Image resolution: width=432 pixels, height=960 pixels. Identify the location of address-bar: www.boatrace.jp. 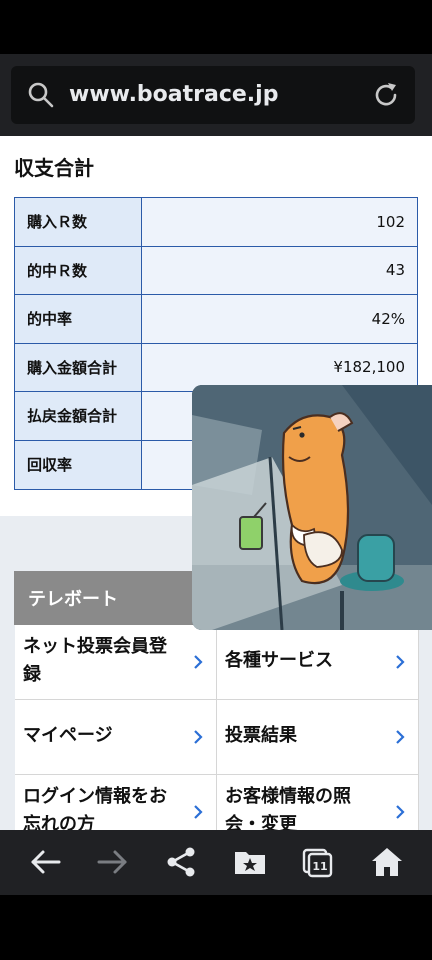
(213, 95).